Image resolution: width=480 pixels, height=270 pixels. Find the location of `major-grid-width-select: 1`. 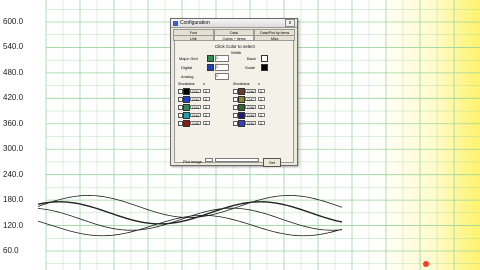

major-grid-width-select: 1 is located at coordinates (222, 58).